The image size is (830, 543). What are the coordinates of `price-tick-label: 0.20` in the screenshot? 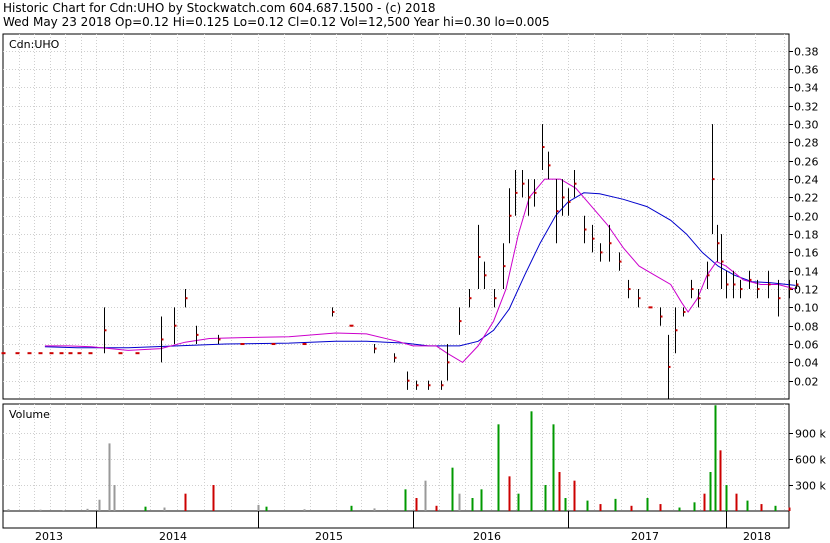 It's located at (806, 217).